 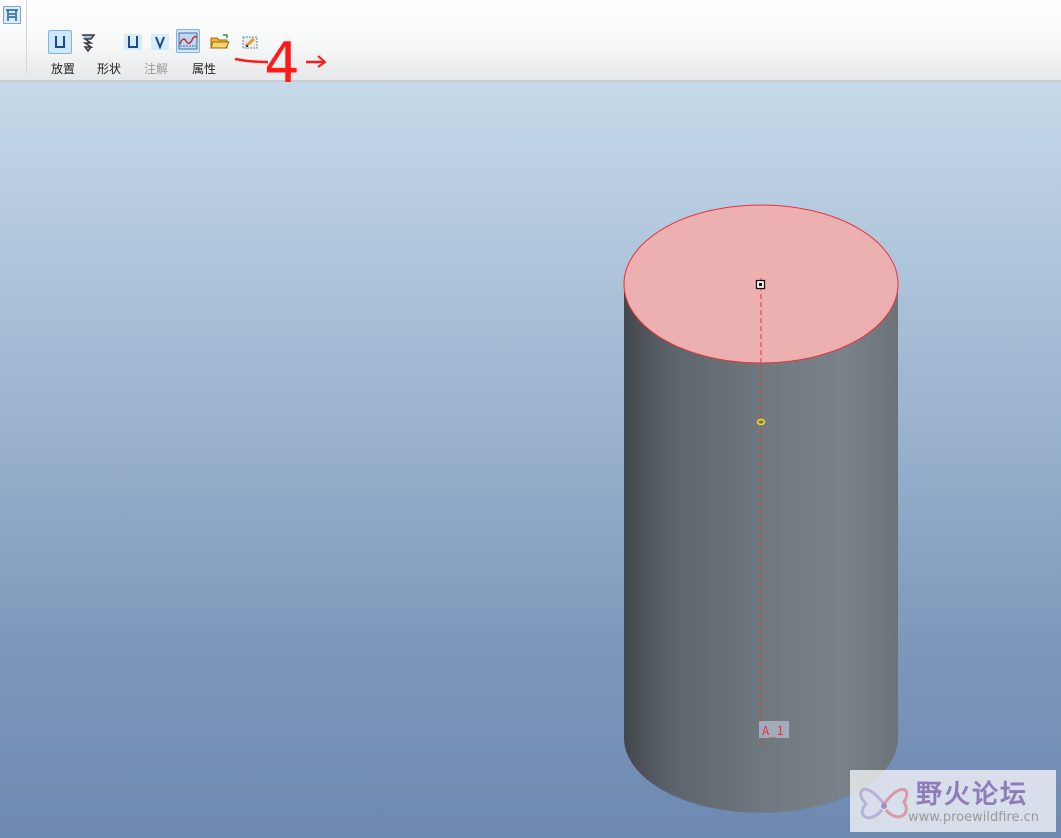 I want to click on tab-properties: 属性, so click(x=204, y=68).